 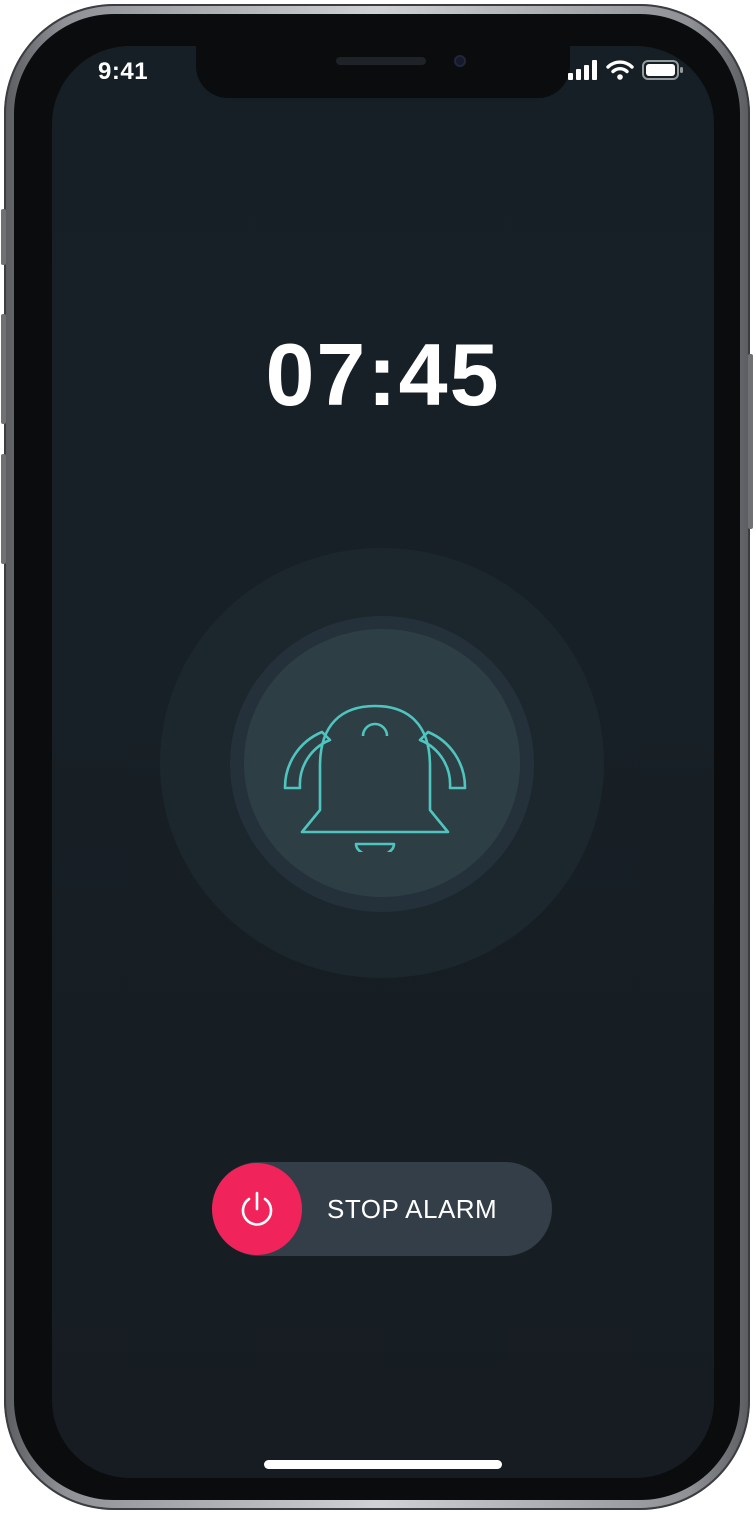 What do you see at coordinates (381, 61) in the screenshot?
I see `earpiece-speaker` at bounding box center [381, 61].